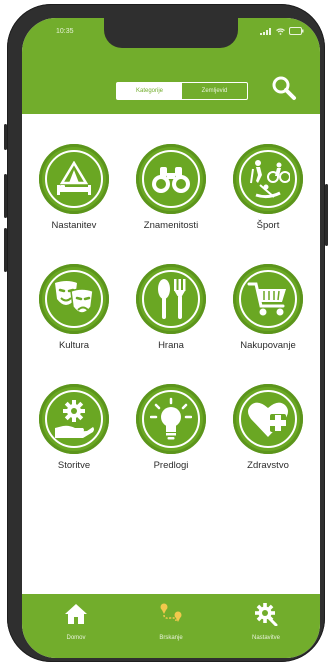 The width and height of the screenshot is (329, 666). I want to click on gear-hand-icon, so click(74, 419).